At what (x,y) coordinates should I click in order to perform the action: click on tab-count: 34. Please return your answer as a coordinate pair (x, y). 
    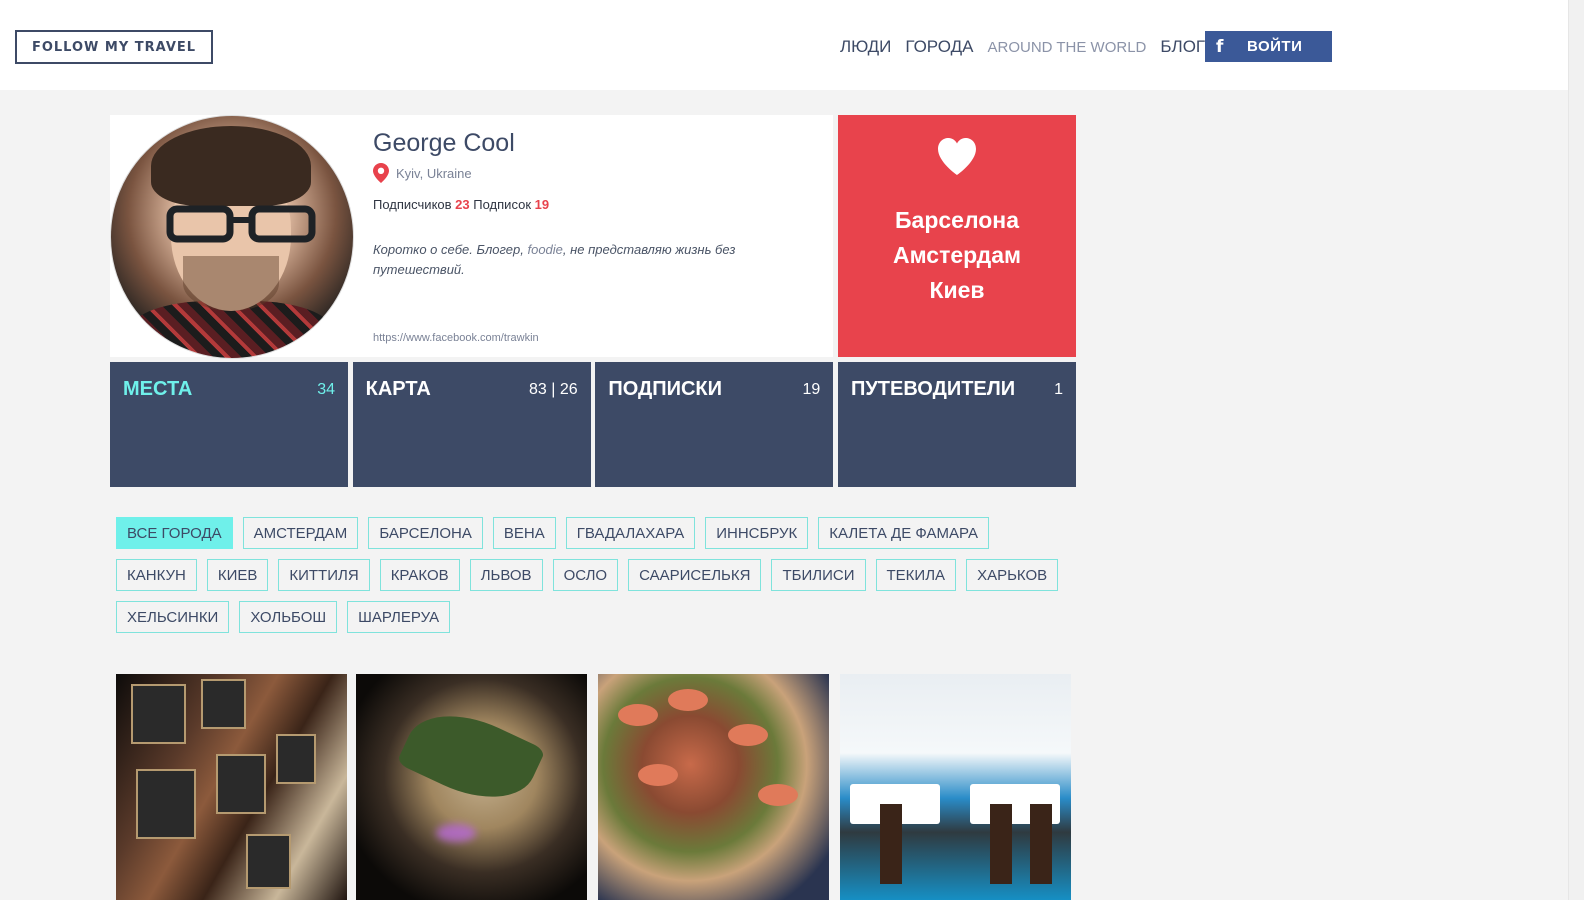
    Looking at the image, I should click on (326, 389).